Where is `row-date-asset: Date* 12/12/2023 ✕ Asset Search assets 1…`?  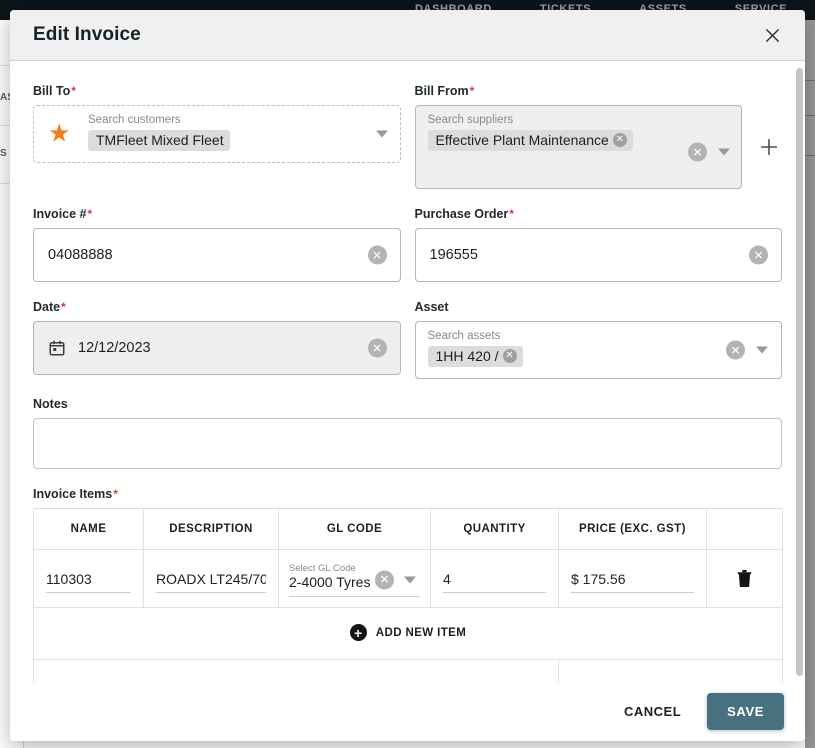 row-date-asset: Date* 12/12/2023 ✕ Asset Search assets 1… is located at coordinates (407, 339).